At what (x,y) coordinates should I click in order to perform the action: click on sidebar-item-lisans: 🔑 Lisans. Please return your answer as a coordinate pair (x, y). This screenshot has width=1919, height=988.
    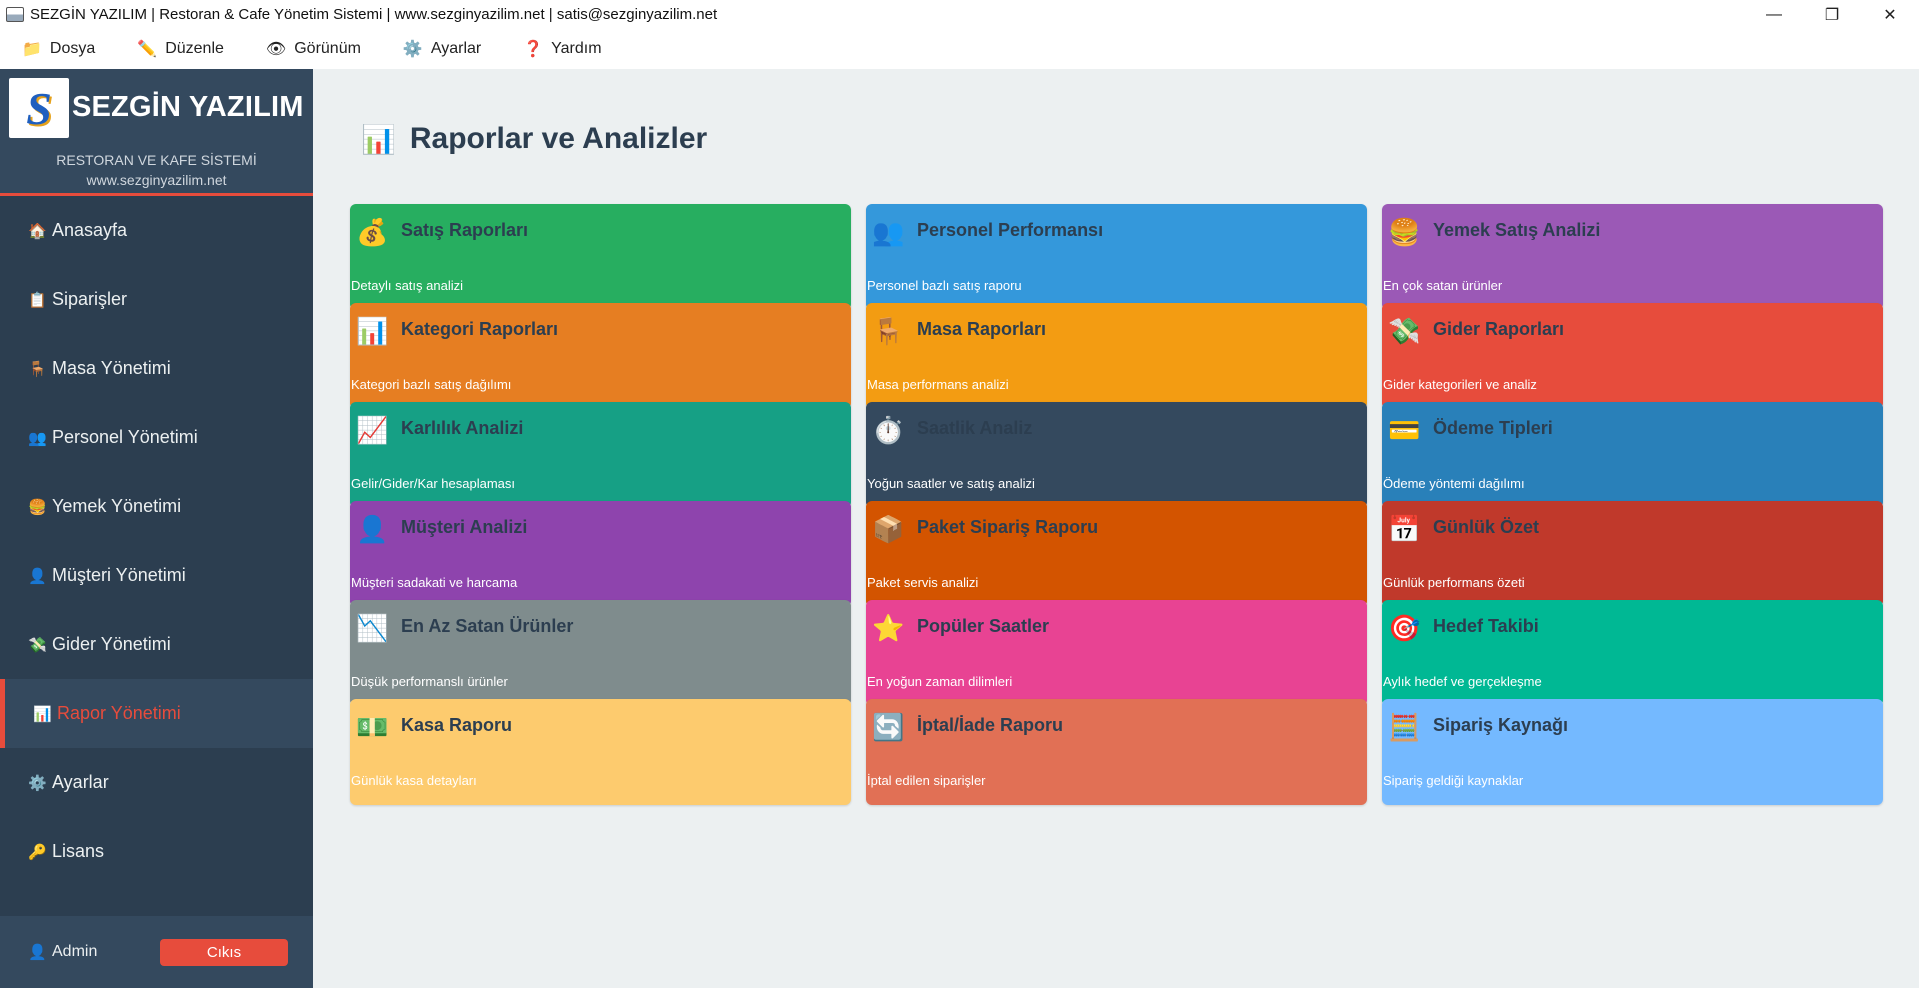
    Looking at the image, I should click on (156, 851).